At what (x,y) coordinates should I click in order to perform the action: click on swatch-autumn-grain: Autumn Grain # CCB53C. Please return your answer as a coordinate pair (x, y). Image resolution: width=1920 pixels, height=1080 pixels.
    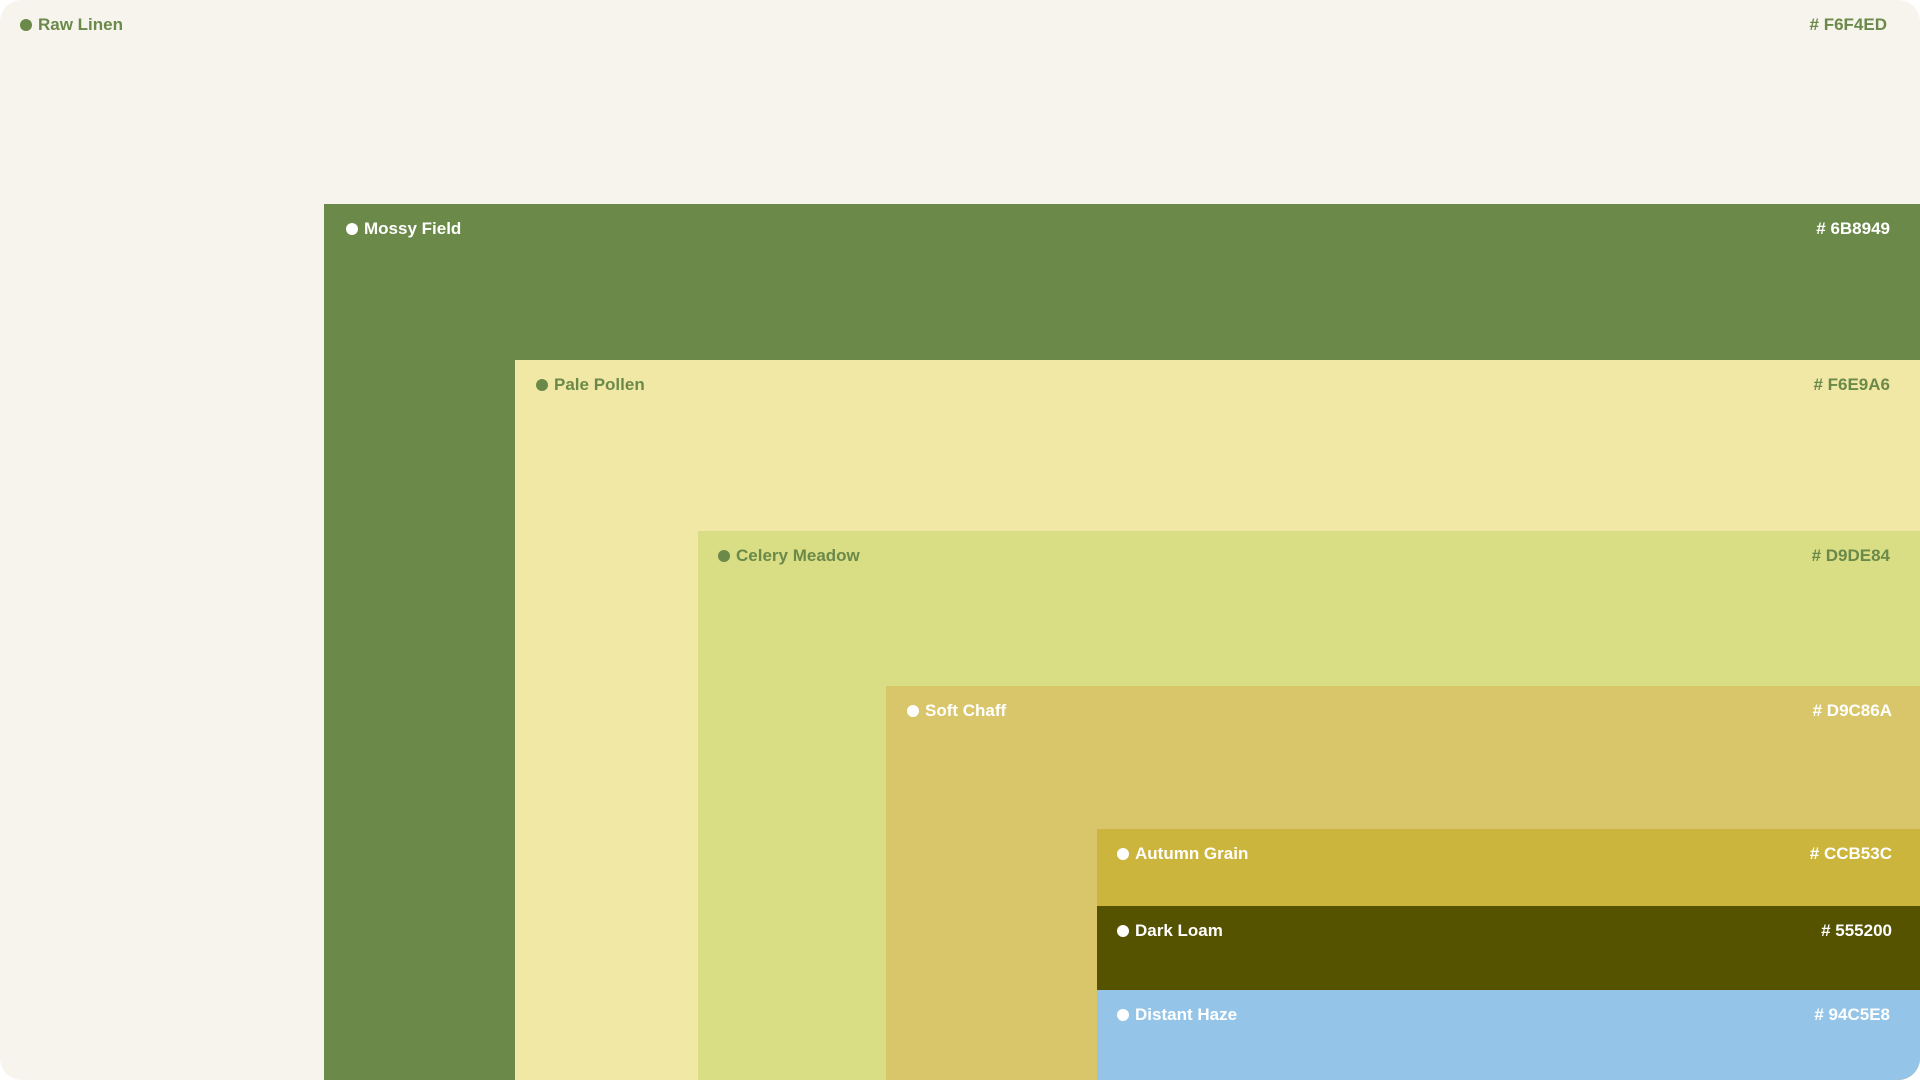
    Looking at the image, I should click on (1508, 867).